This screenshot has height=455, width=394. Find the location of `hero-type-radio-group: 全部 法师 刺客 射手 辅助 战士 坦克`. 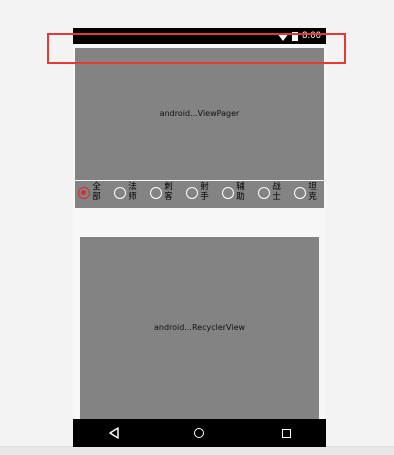

hero-type-radio-group: 全部 法师 刺客 射手 辅助 战士 坦克 is located at coordinates (199, 194).